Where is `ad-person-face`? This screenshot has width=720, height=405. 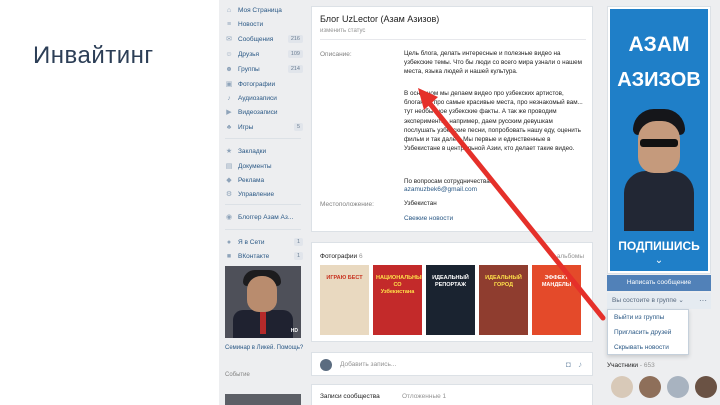 ad-person-face is located at coordinates (262, 294).